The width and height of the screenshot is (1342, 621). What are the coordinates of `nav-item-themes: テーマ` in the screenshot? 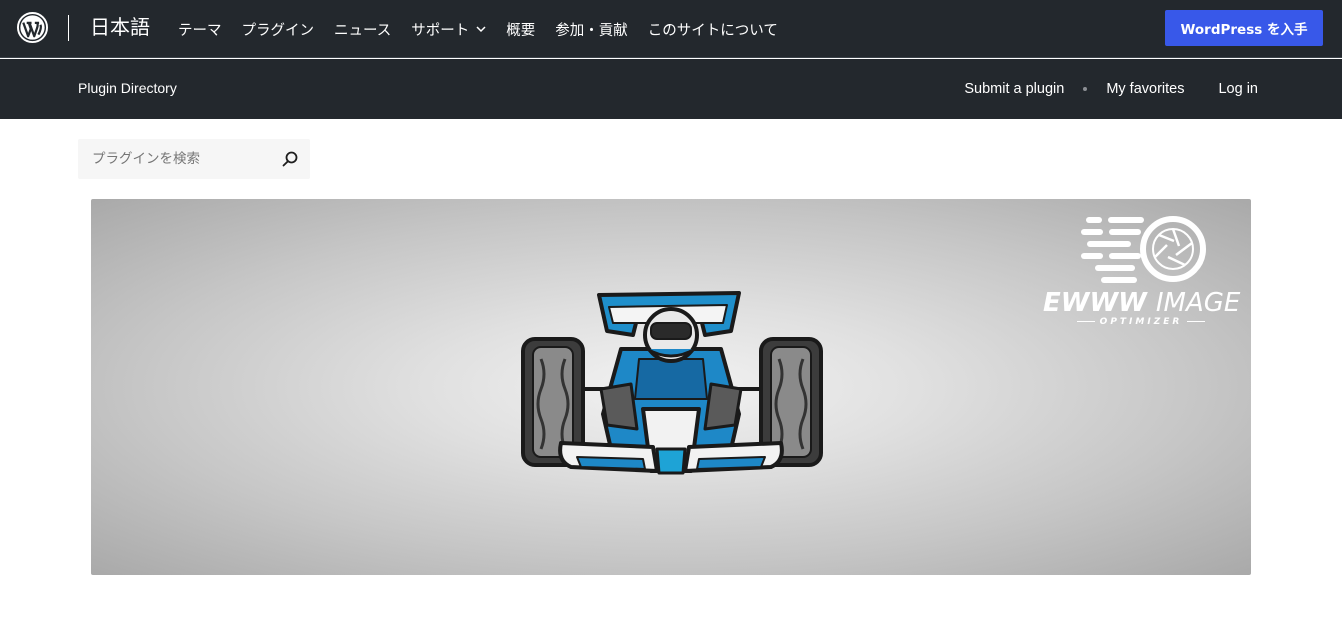 It's located at (200, 29).